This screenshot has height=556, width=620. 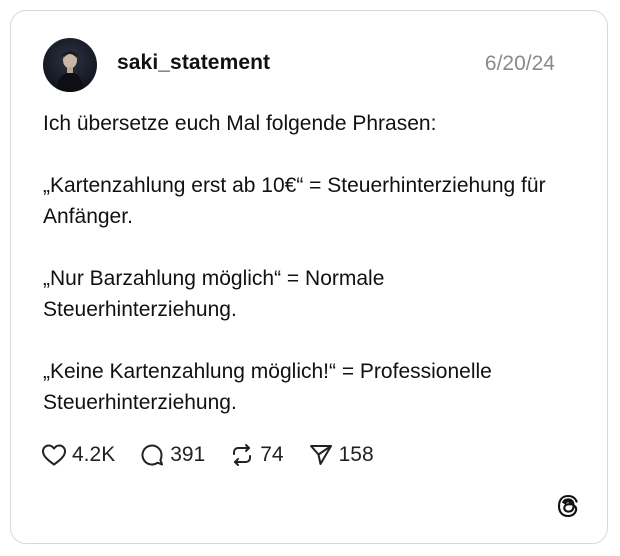 What do you see at coordinates (356, 454) in the screenshot?
I see `share-count: 158` at bounding box center [356, 454].